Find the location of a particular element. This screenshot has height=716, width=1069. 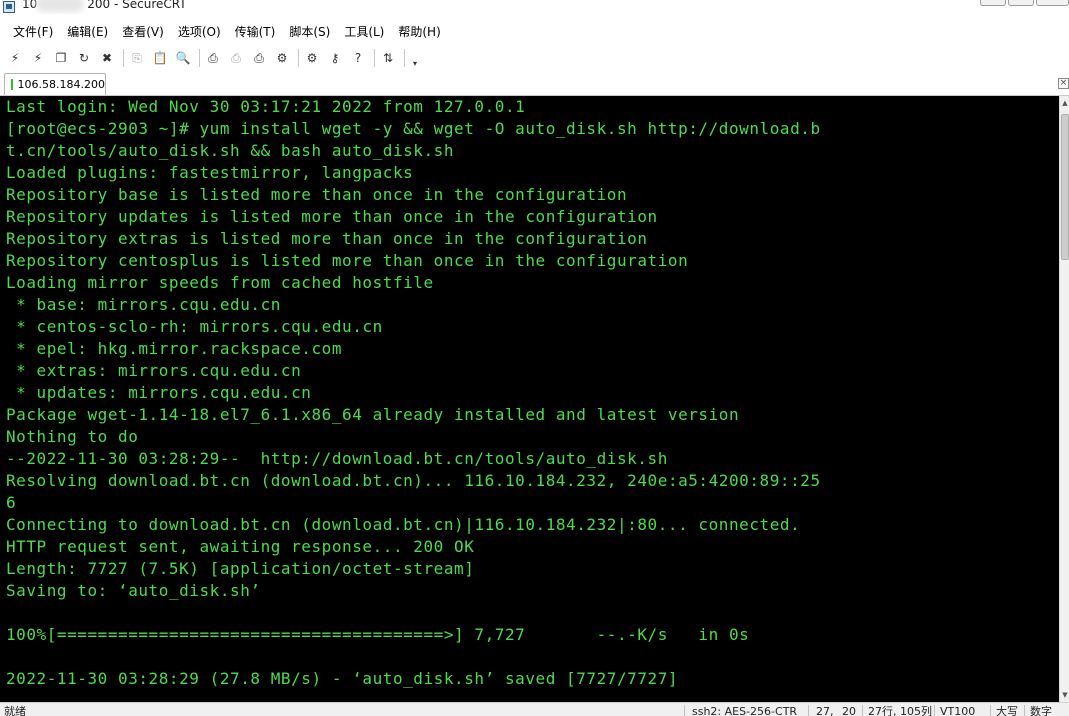

disconnect-icon: ✖ is located at coordinates (107, 58).